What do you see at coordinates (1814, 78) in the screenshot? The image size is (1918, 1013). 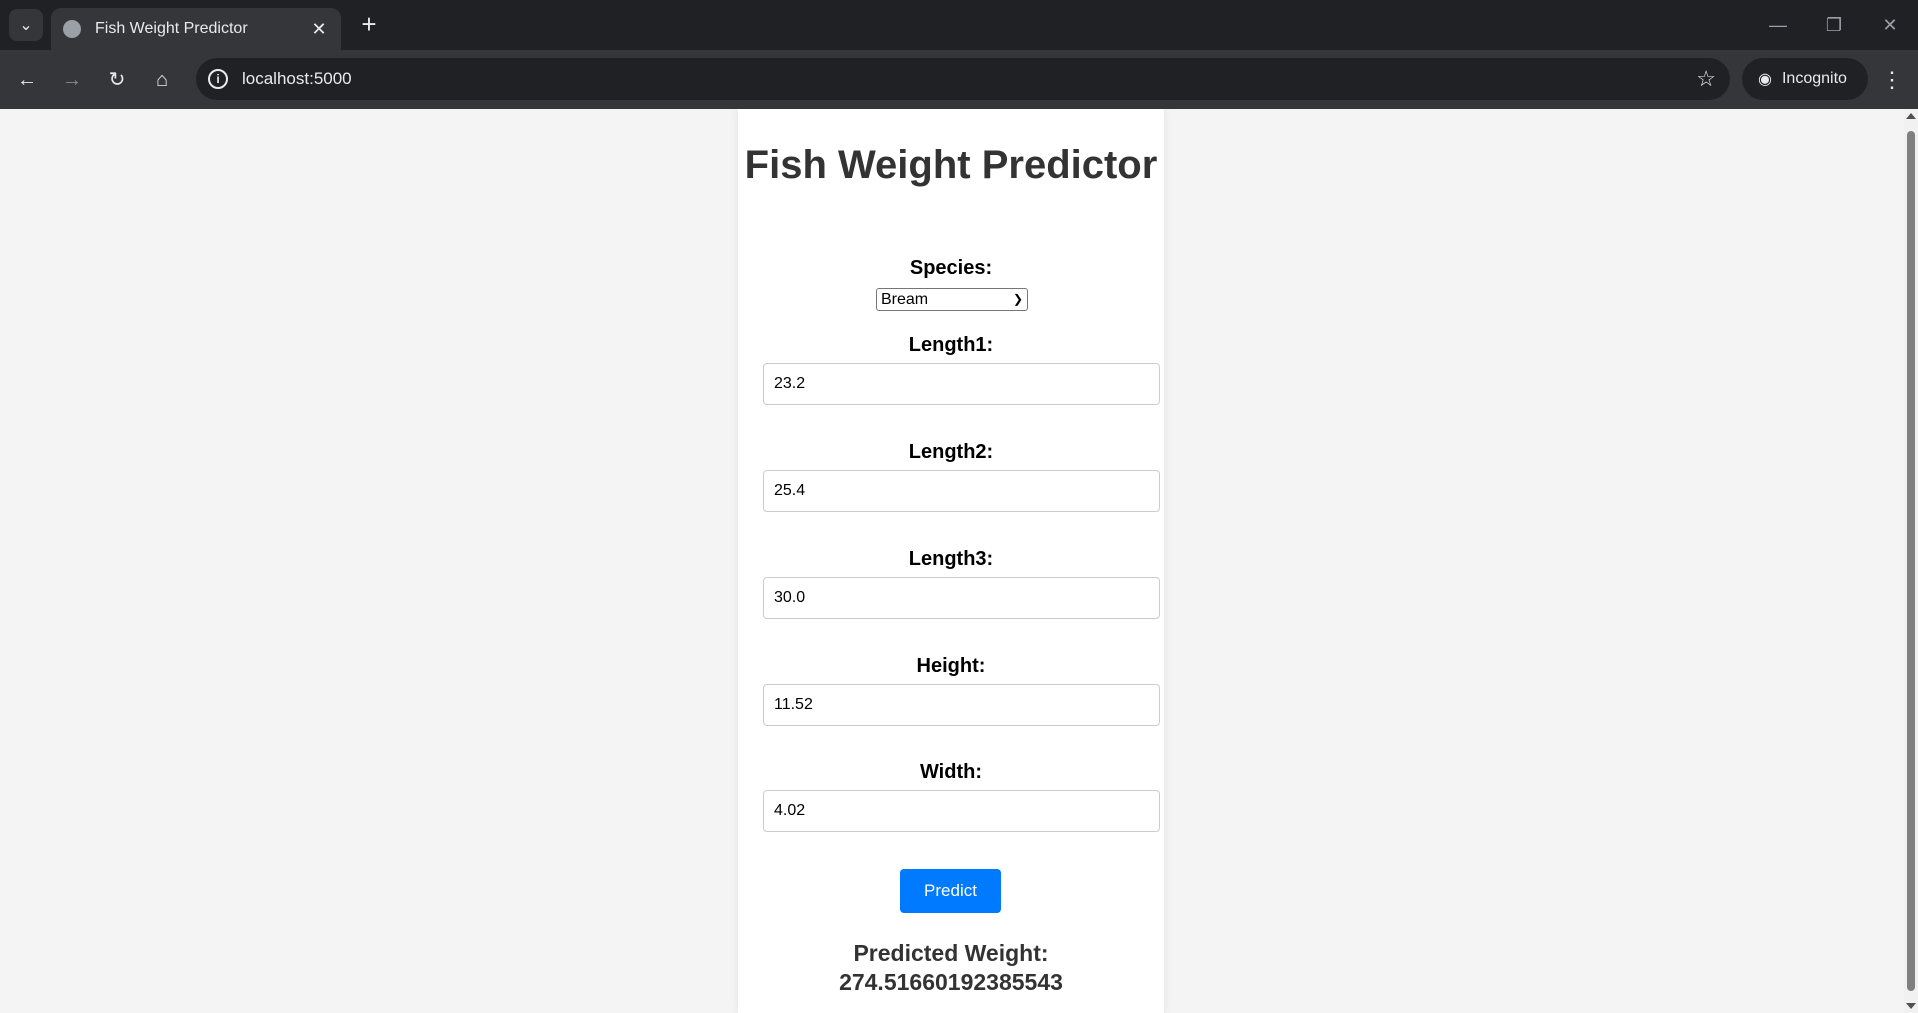 I see `incognito-label: Incognito` at bounding box center [1814, 78].